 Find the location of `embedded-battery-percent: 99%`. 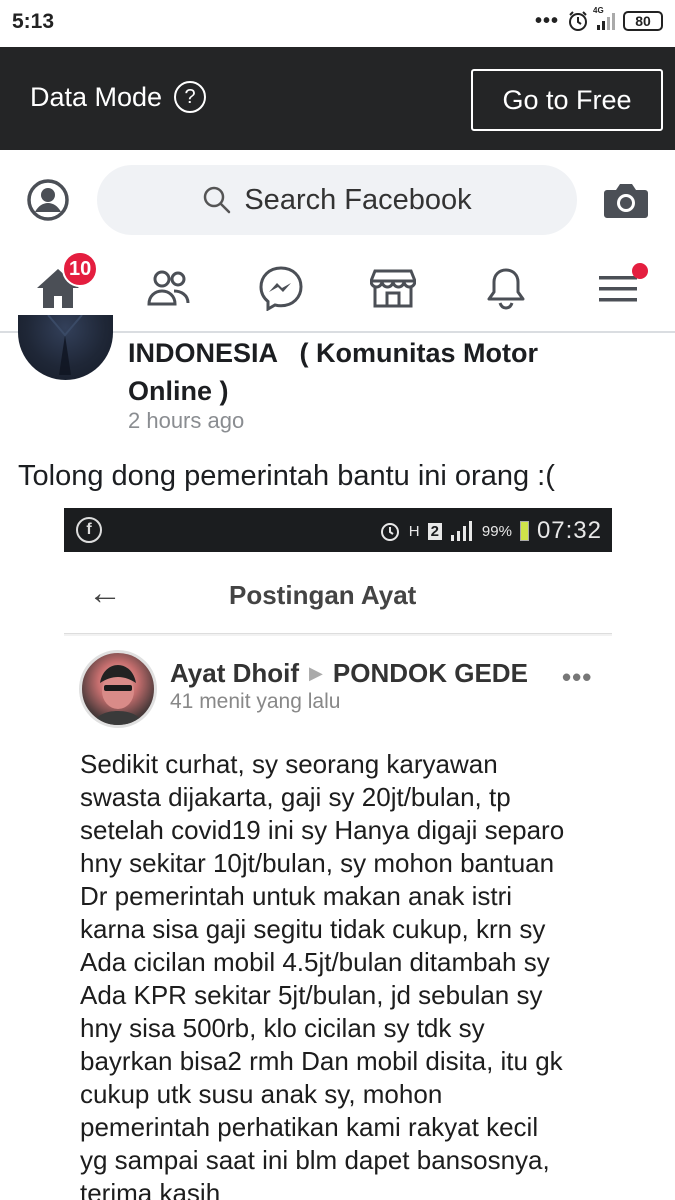

embedded-battery-percent: 99% is located at coordinates (496, 531).